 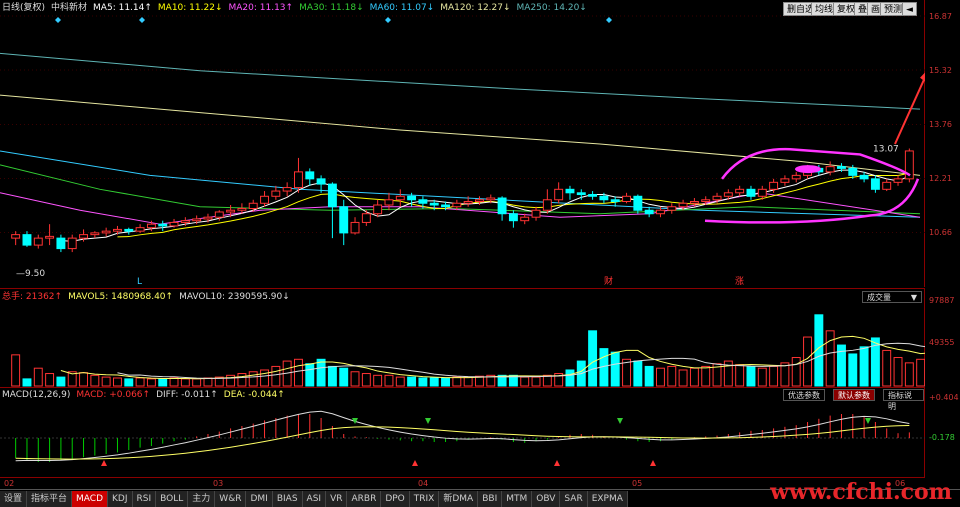 What do you see at coordinates (739, 281) in the screenshot?
I see `event-marker: 涨` at bounding box center [739, 281].